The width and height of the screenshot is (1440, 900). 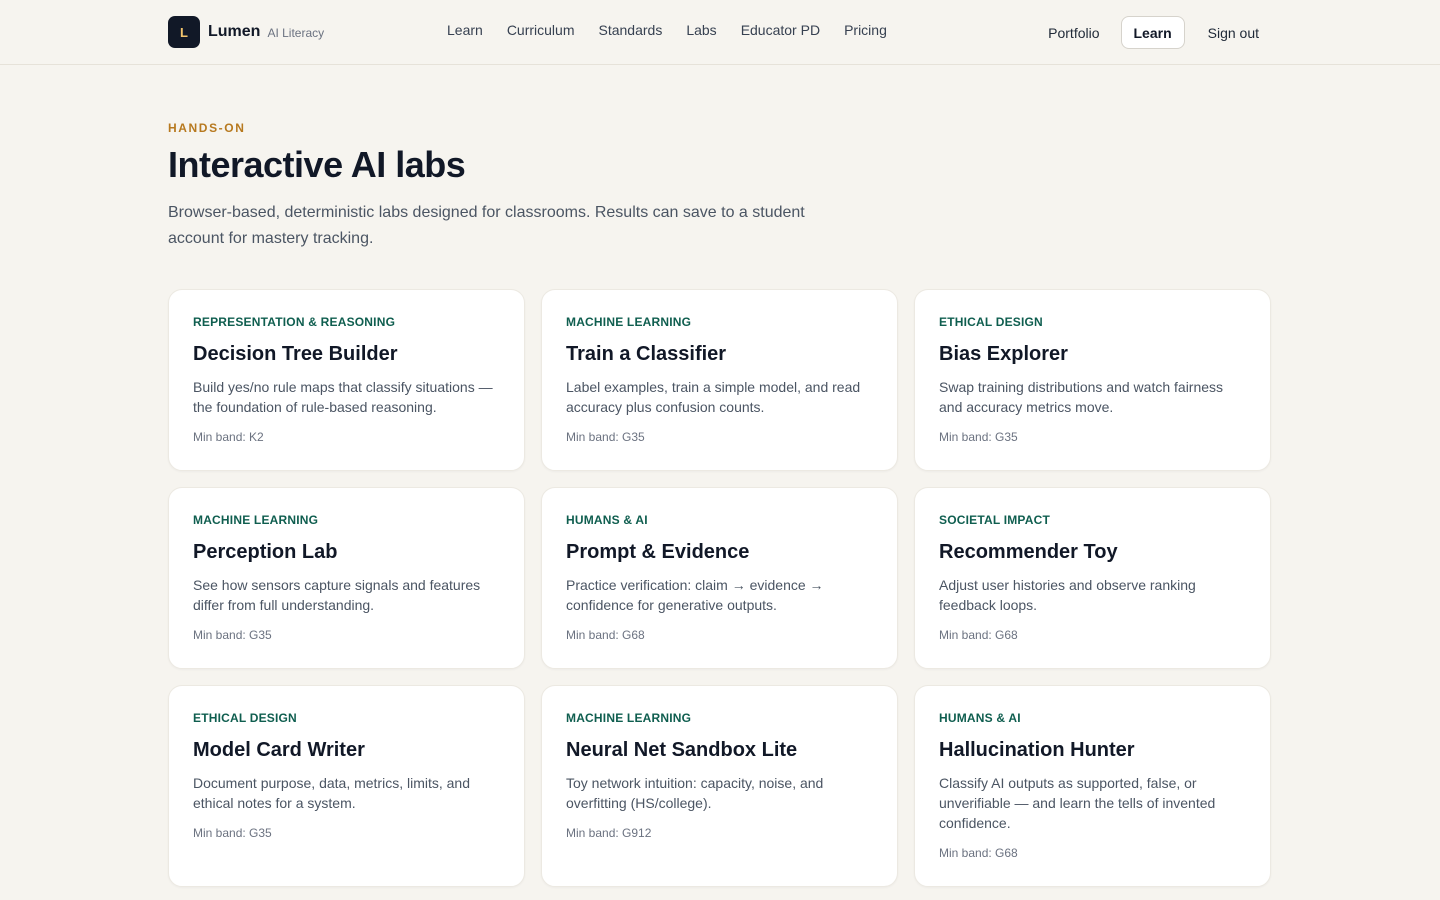 I want to click on brand-logo-link: L Lumen AI Literacy, so click(x=246, y=32).